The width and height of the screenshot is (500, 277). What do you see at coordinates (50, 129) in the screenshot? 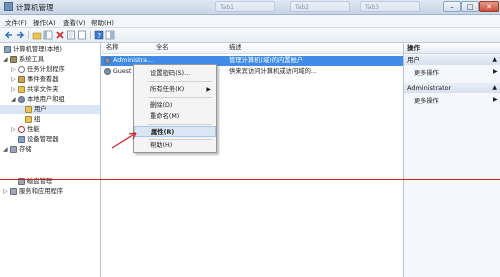
I see `tree-item-performance: ▷ 性能` at bounding box center [50, 129].